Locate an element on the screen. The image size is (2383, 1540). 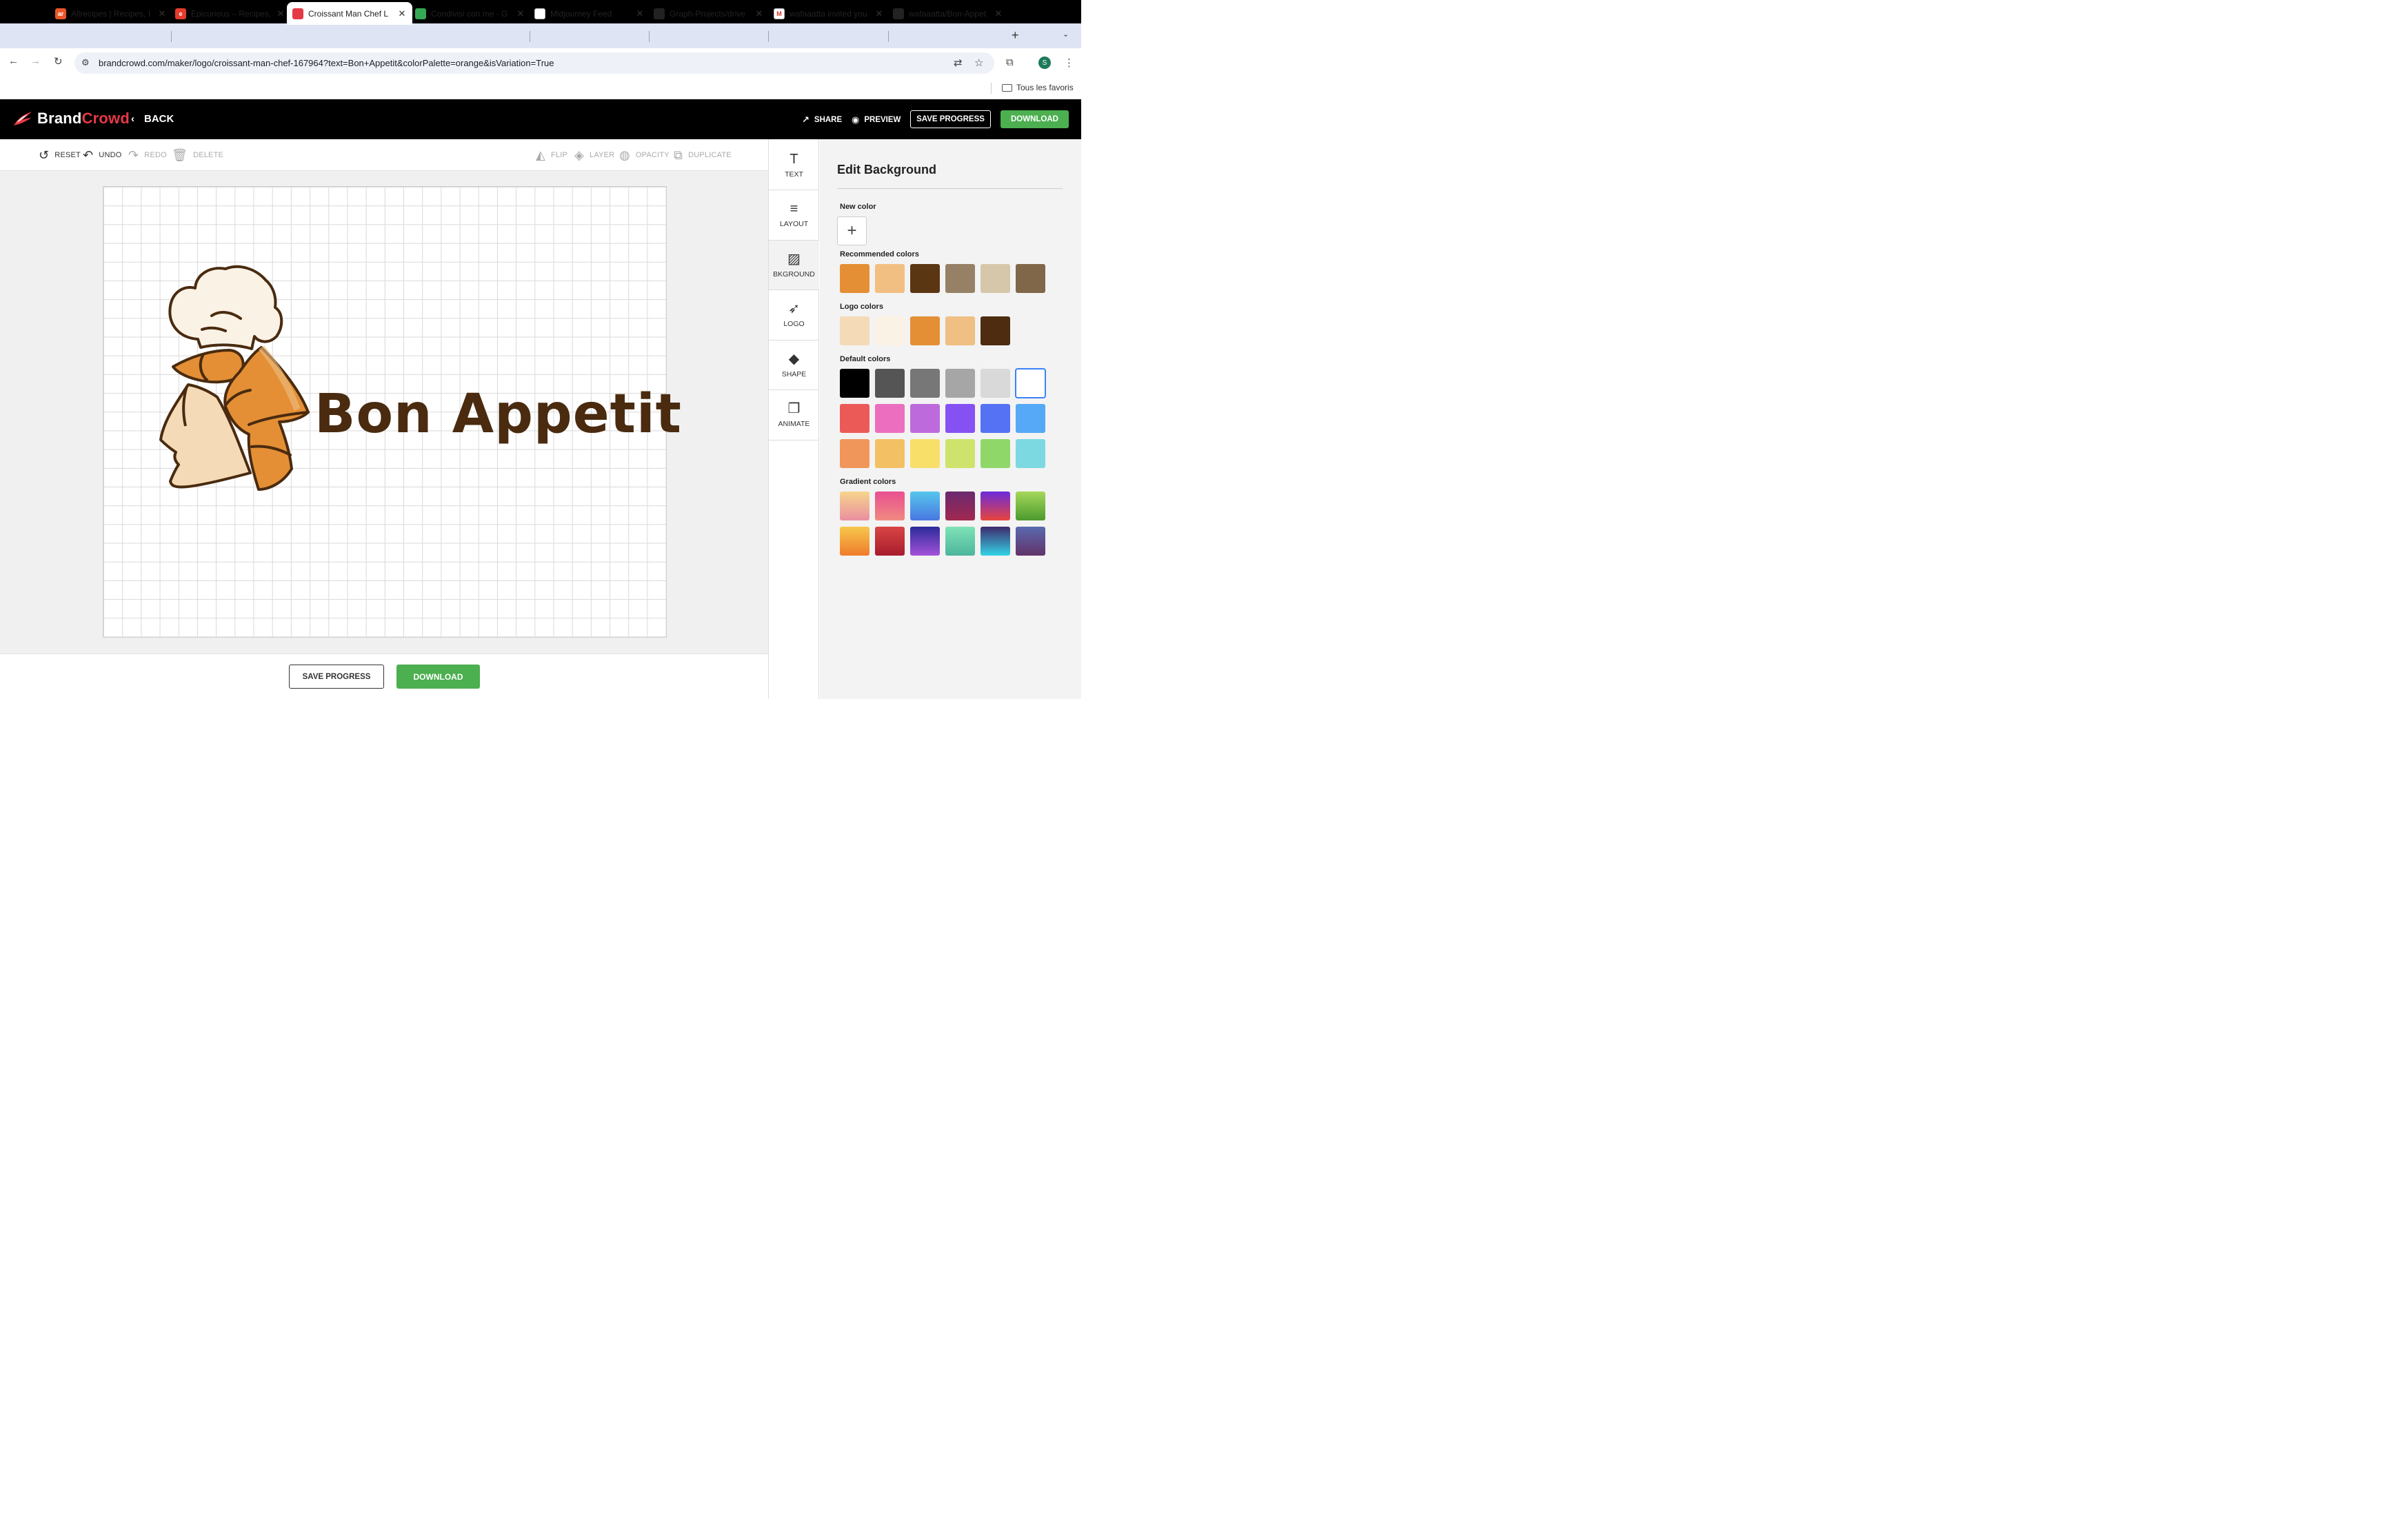
browser-tab: wafaaatta/Bon-Appet ✕ is located at coordinates (948, 14).